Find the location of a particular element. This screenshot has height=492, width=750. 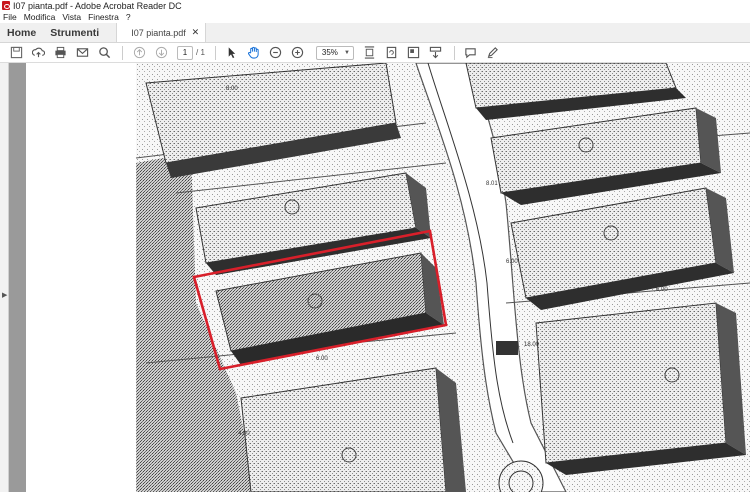

acrobat-icon is located at coordinates (6, 5).